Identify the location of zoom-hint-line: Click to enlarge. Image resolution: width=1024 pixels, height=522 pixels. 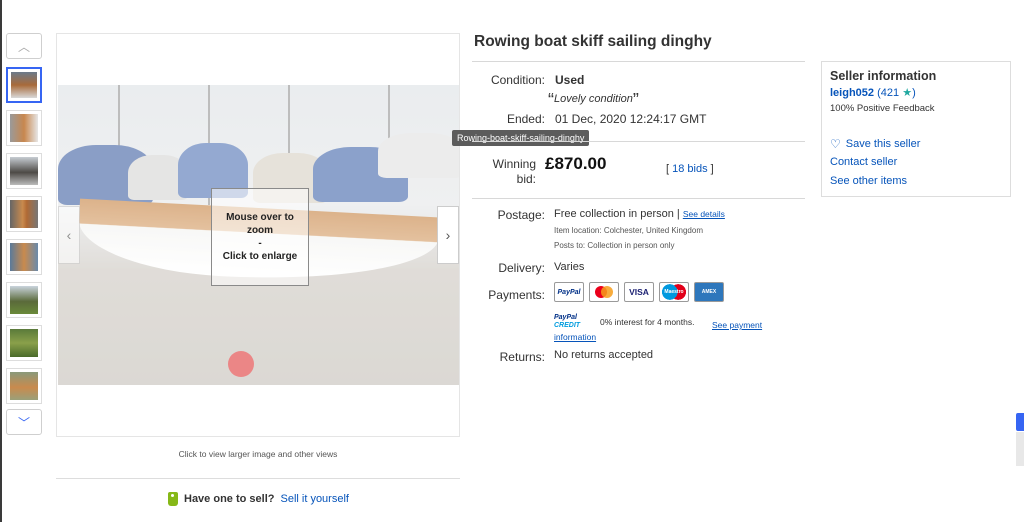
(260, 256).